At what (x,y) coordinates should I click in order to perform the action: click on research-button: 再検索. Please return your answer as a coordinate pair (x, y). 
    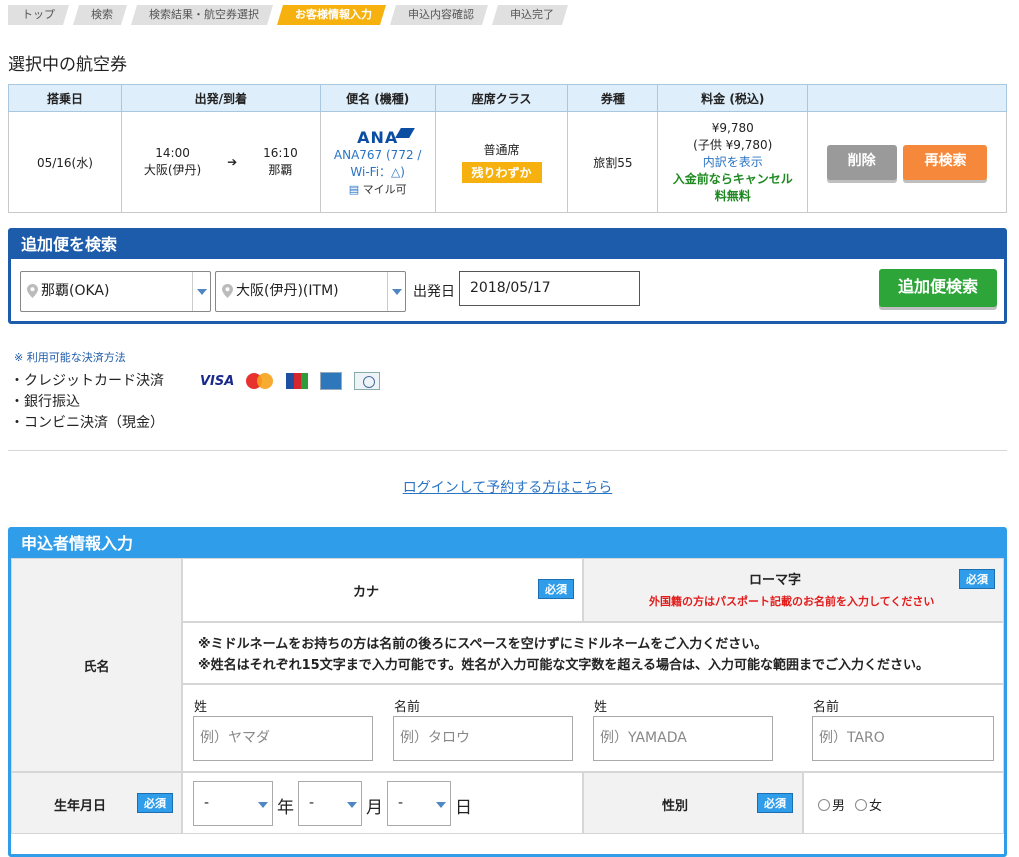
    Looking at the image, I should click on (945, 162).